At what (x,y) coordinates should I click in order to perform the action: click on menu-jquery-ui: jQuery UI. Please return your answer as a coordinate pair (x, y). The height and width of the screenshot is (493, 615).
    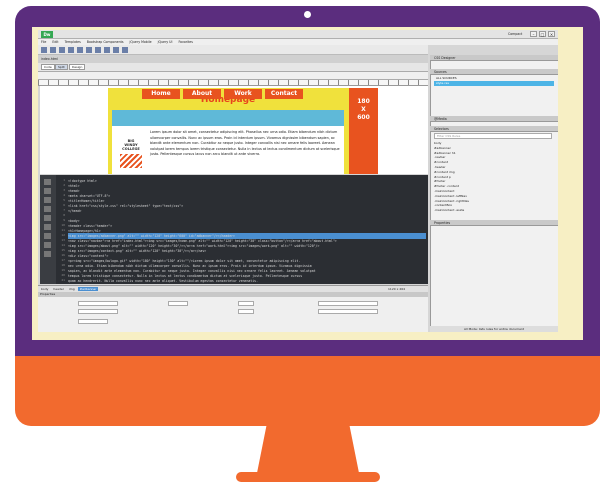
    Looking at the image, I should click on (165, 42).